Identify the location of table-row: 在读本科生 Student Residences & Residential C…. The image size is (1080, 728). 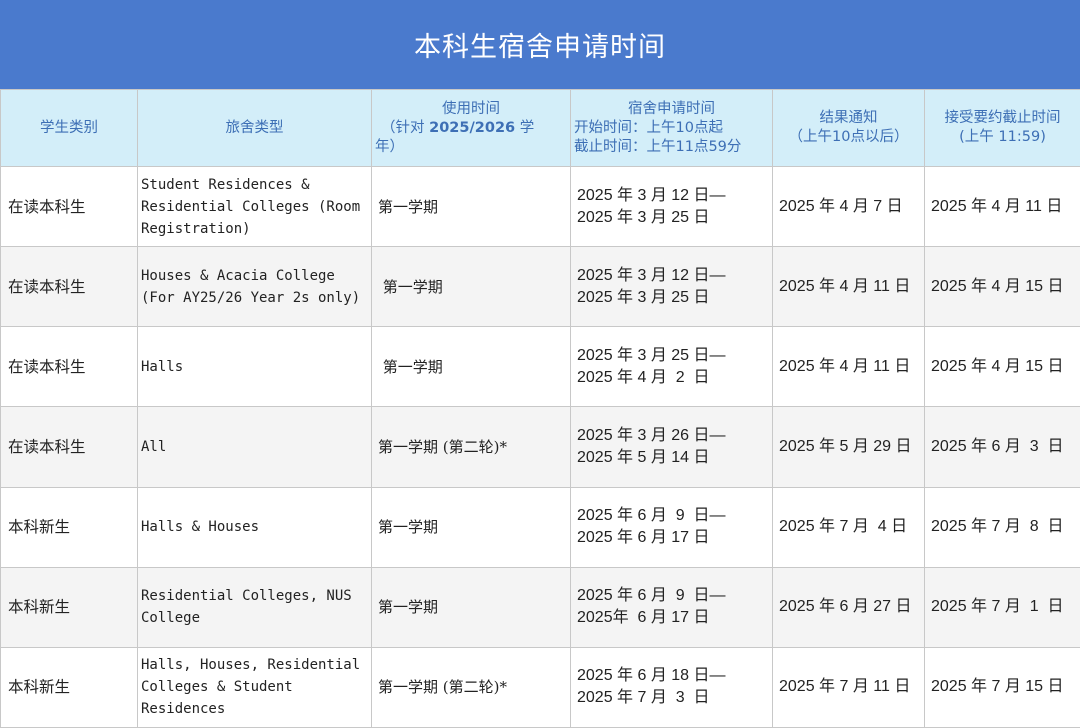
(540, 206).